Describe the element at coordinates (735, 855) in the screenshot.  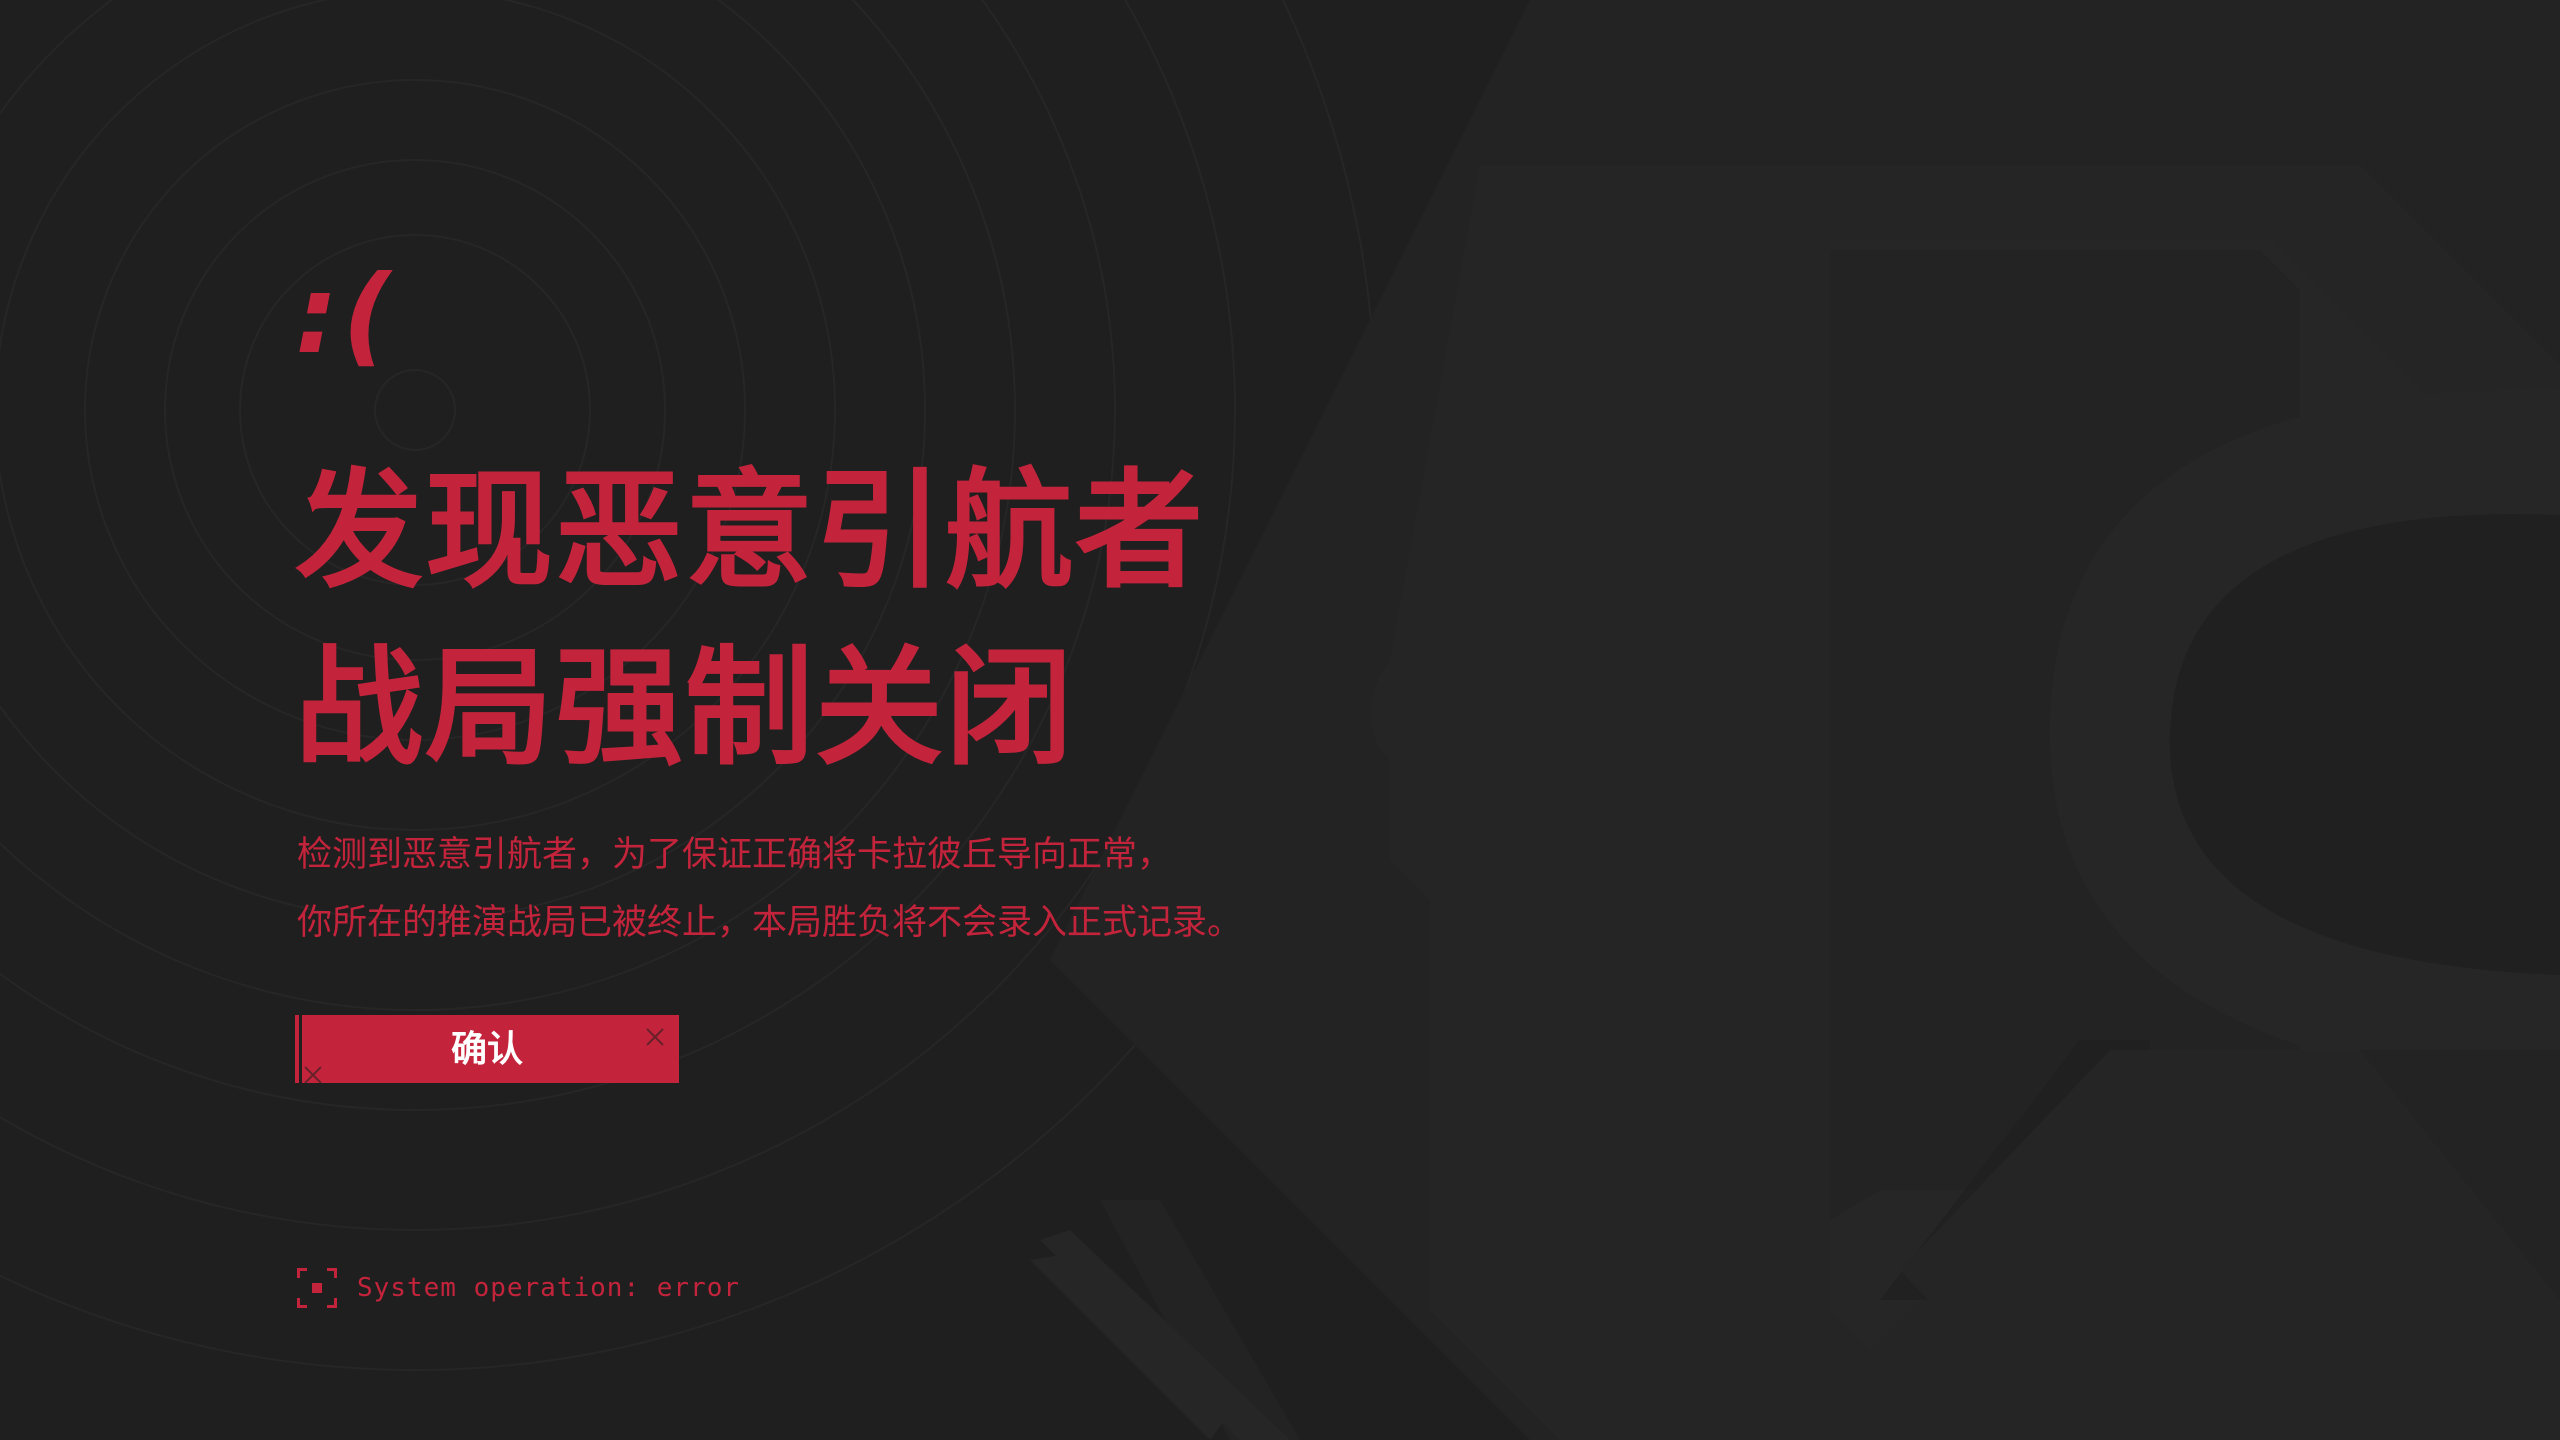
I see `description-line-1: 检测到恶意引航者，为了保证正确将卡拉彼丘导向正常，` at that location.